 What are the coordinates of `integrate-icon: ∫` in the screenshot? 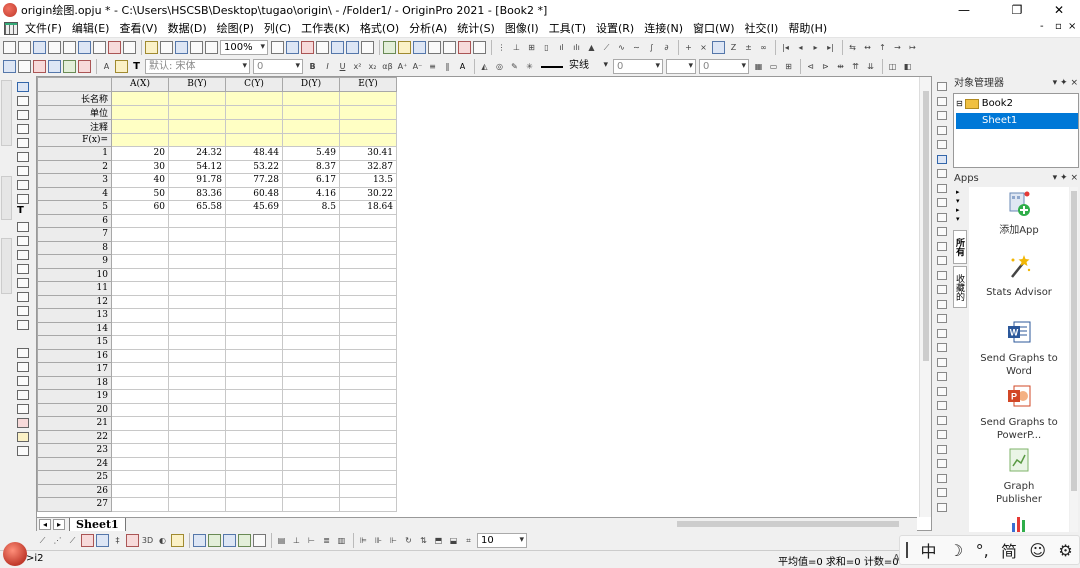 It's located at (651, 47).